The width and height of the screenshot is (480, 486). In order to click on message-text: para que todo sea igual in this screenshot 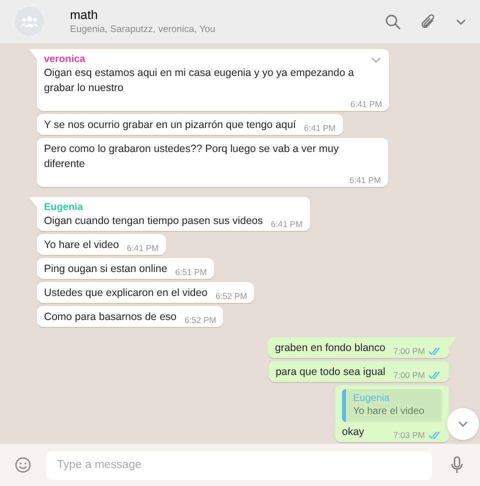, I will do `click(331, 372)`.